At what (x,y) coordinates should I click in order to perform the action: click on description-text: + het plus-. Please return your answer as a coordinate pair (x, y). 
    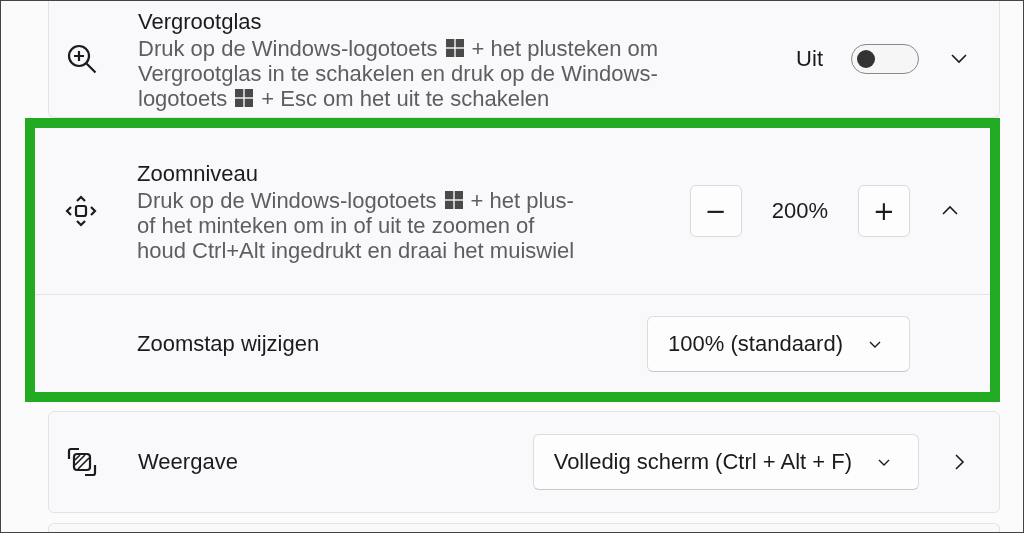
    Looking at the image, I should click on (522, 200).